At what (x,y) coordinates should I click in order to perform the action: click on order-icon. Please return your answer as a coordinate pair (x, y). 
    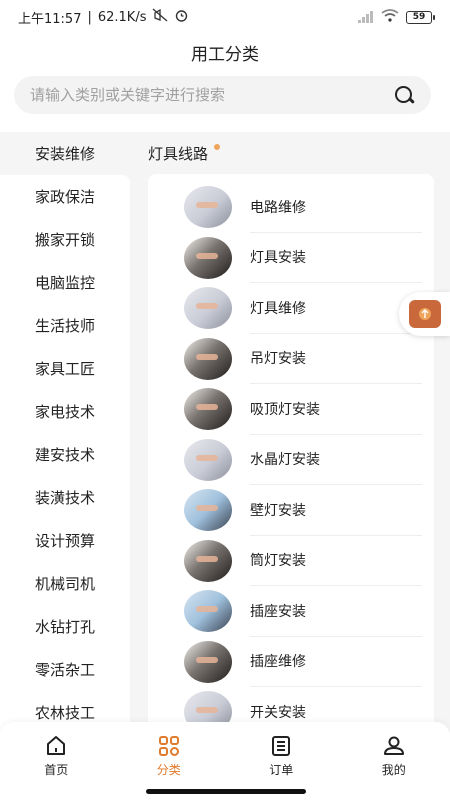
    Looking at the image, I should click on (281, 746).